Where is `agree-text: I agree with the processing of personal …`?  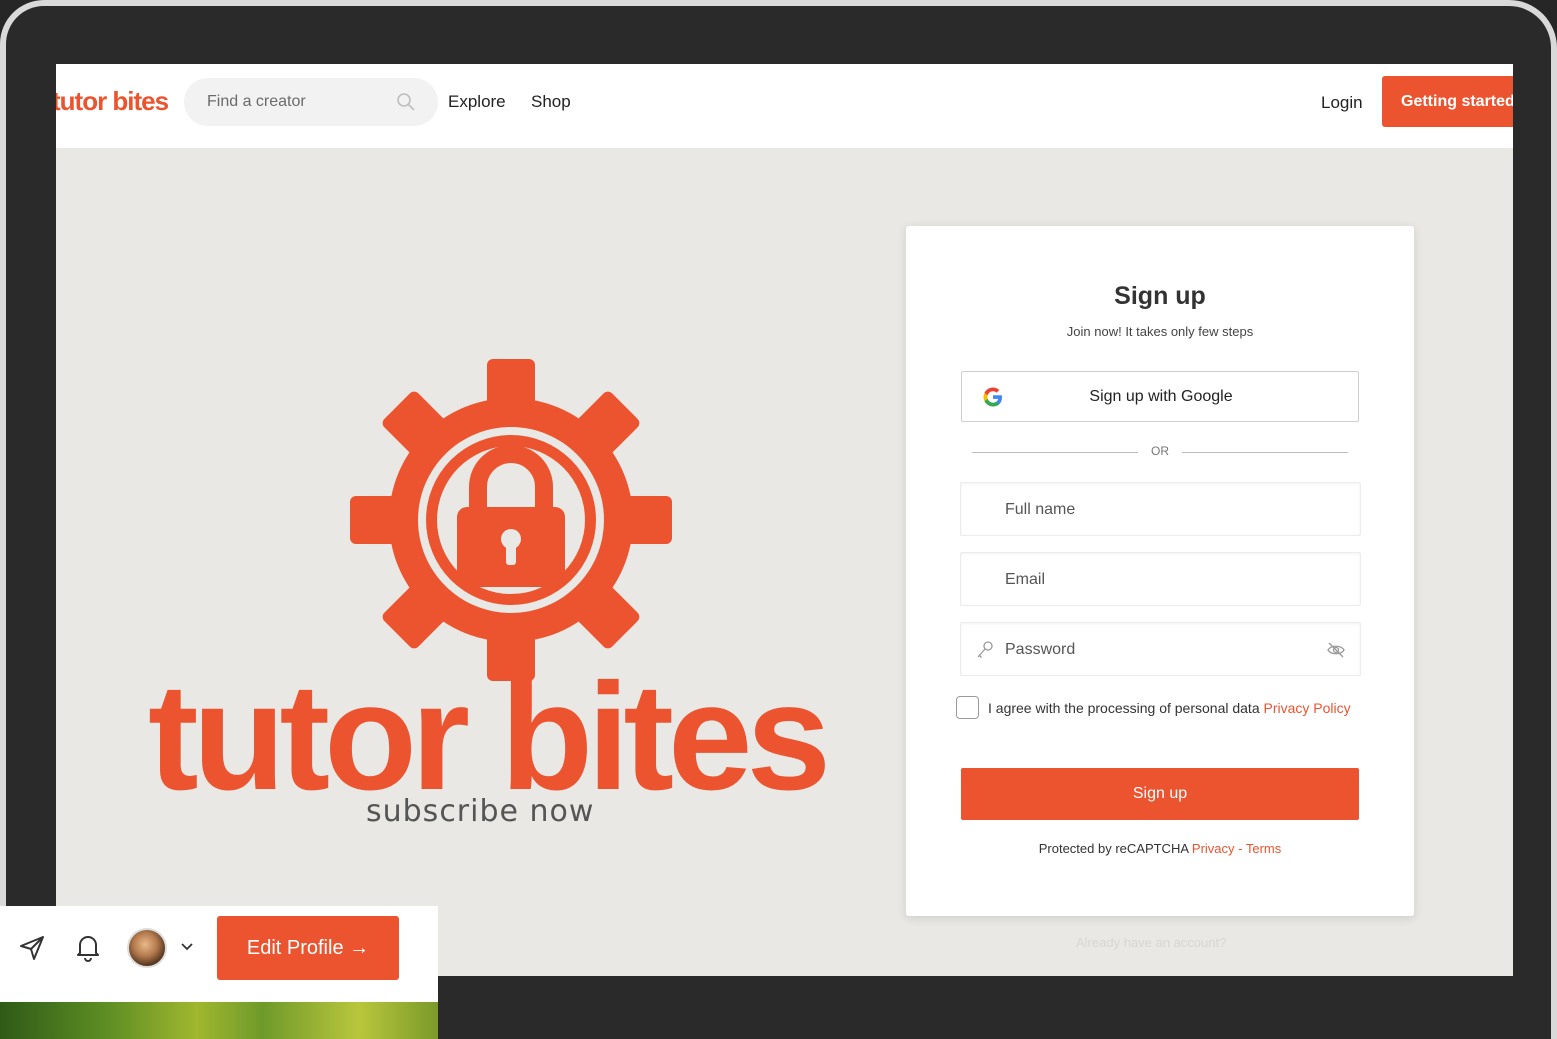
agree-text: I agree with the processing of personal … is located at coordinates (1178, 708).